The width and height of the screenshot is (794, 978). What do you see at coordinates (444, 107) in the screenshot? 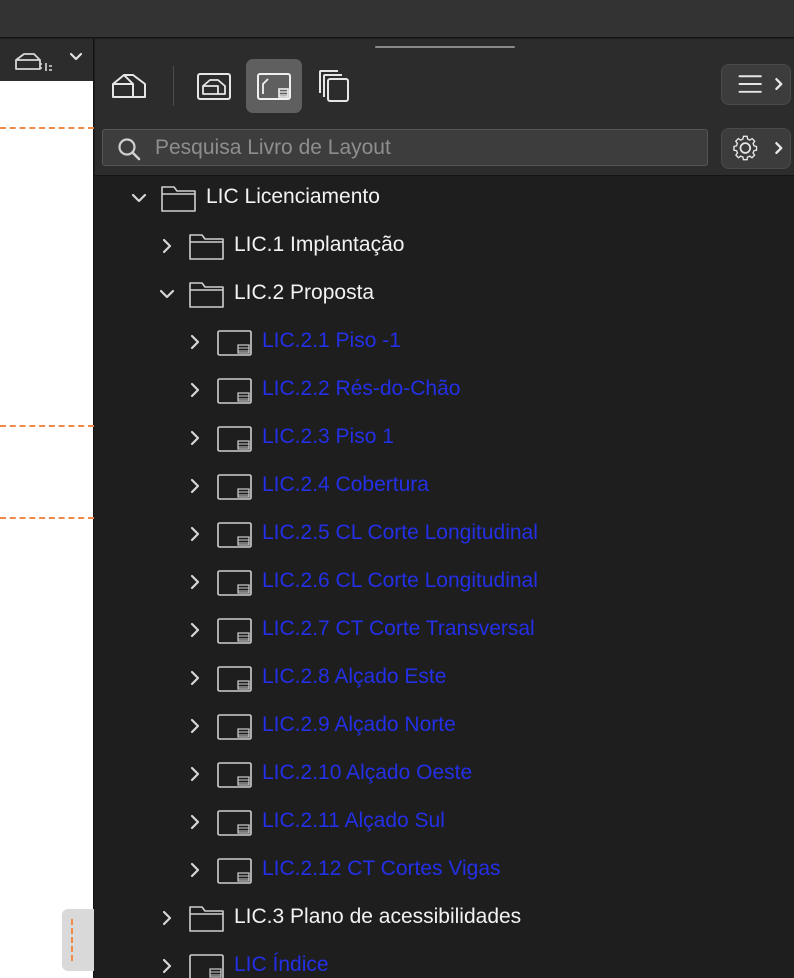
I see `navigator-header` at bounding box center [444, 107].